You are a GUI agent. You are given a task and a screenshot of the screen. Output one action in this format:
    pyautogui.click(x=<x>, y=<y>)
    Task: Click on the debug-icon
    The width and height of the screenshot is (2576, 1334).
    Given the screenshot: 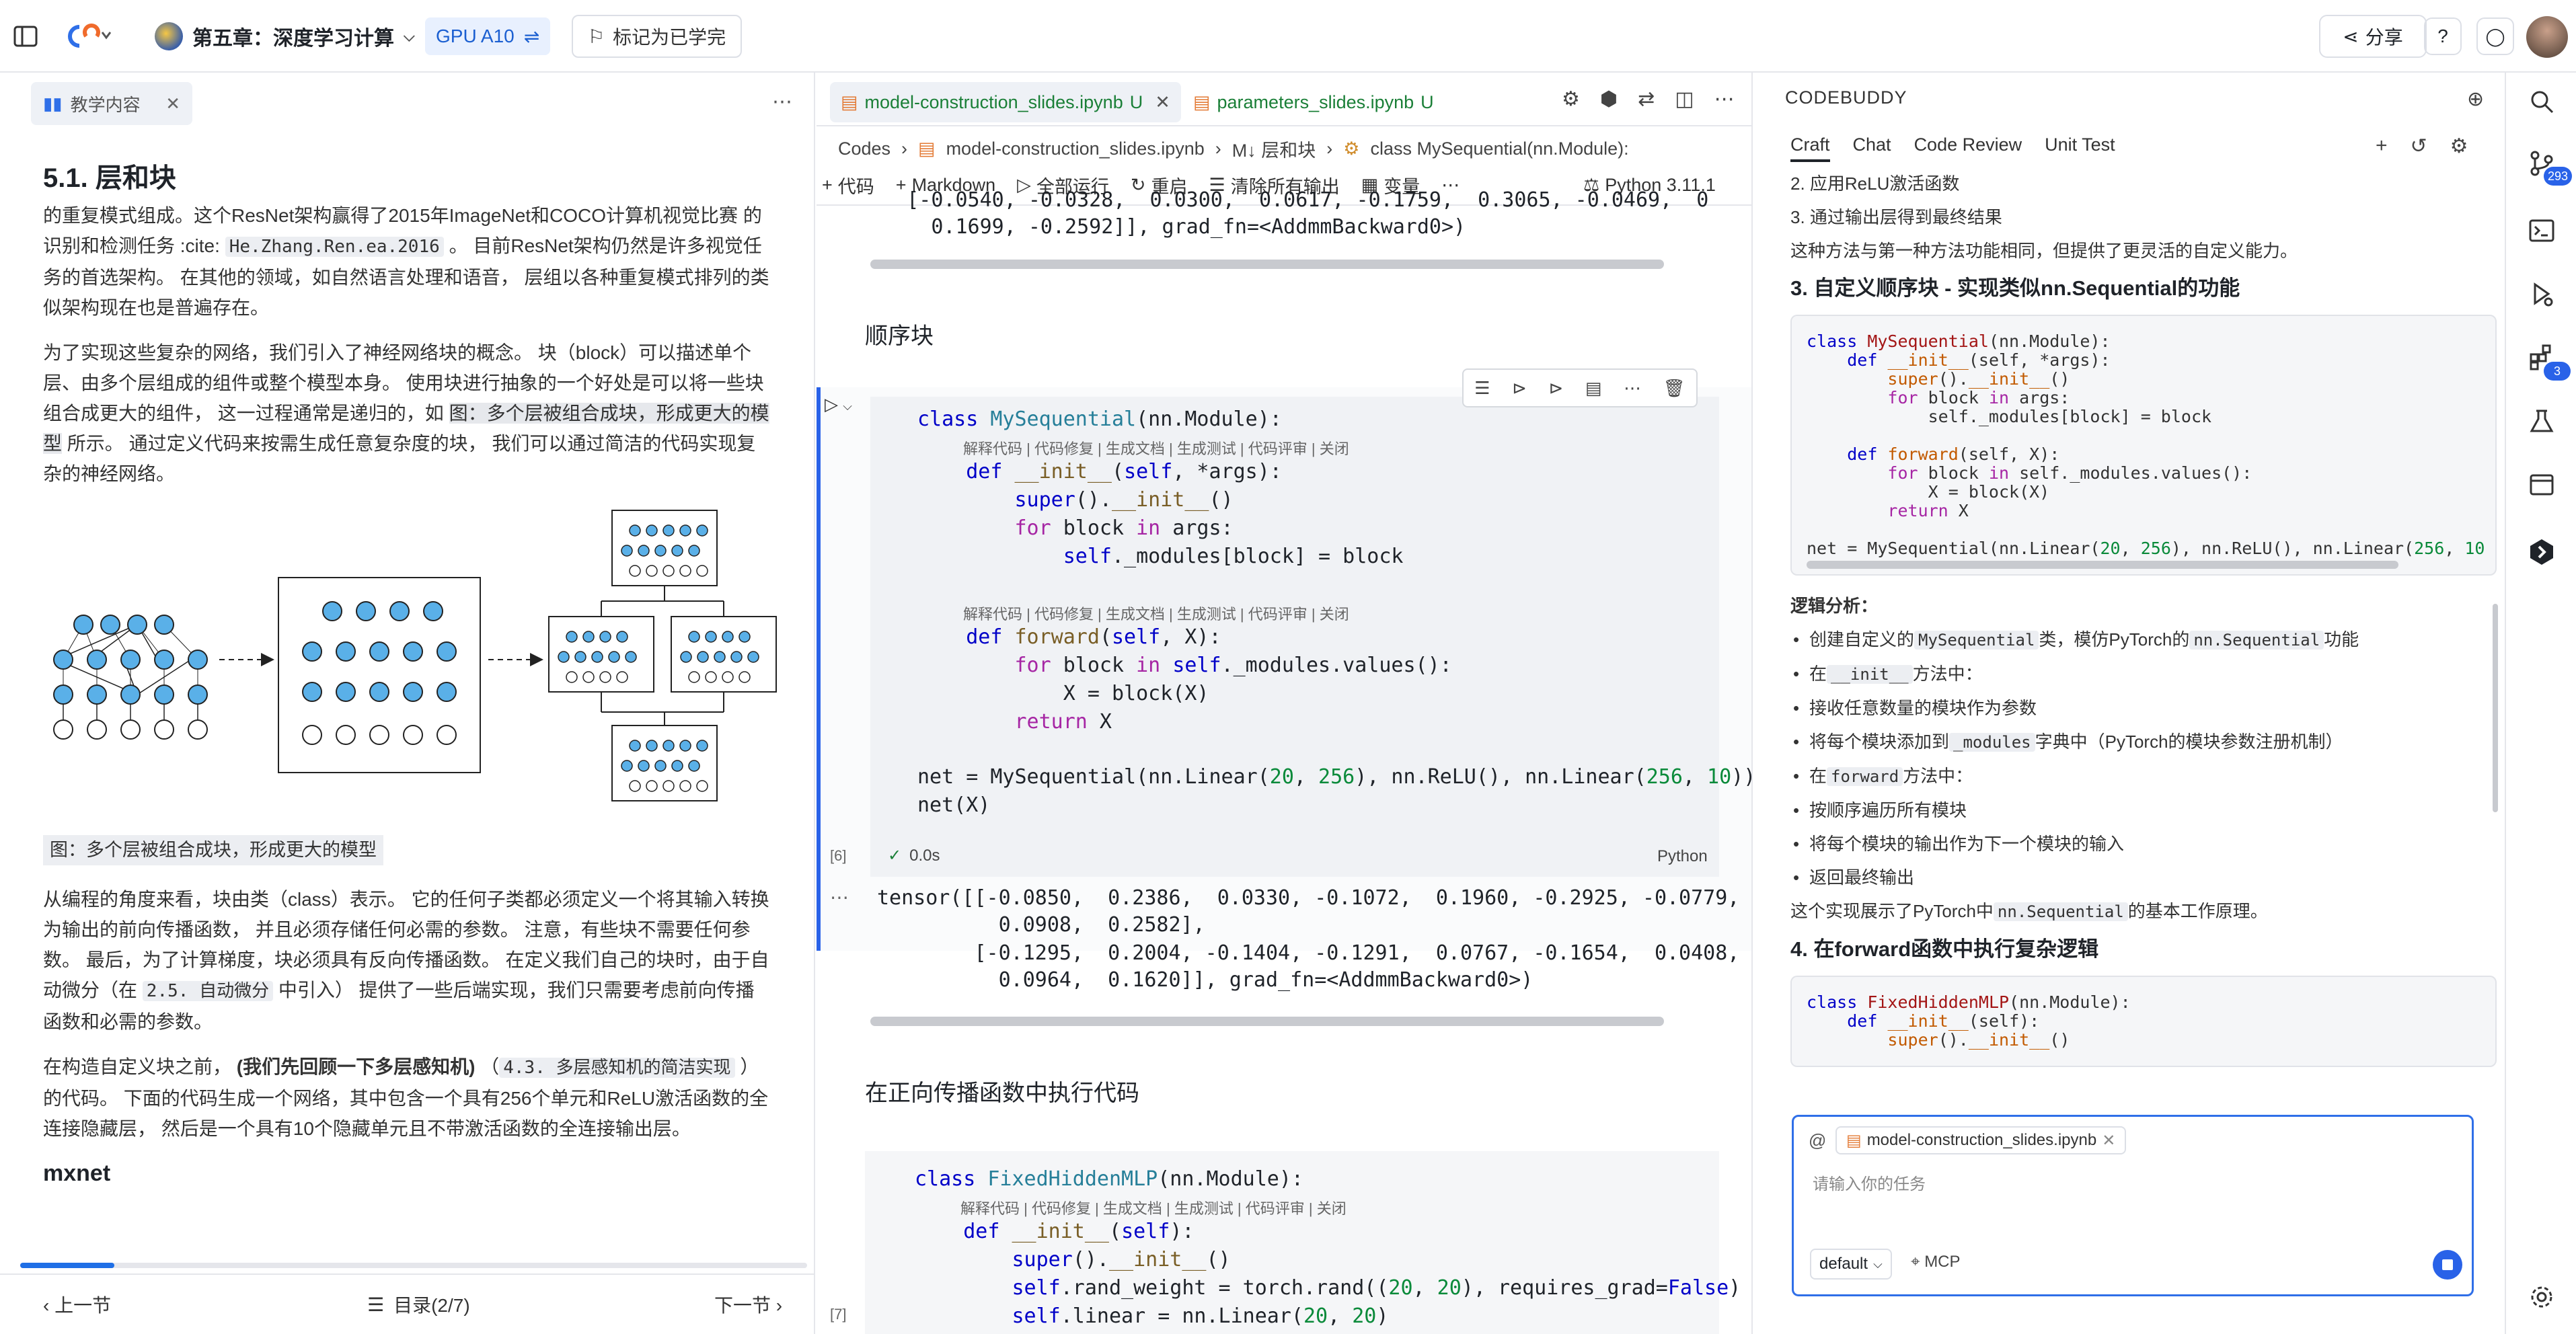 What is the action you would take?
    pyautogui.click(x=2541, y=293)
    